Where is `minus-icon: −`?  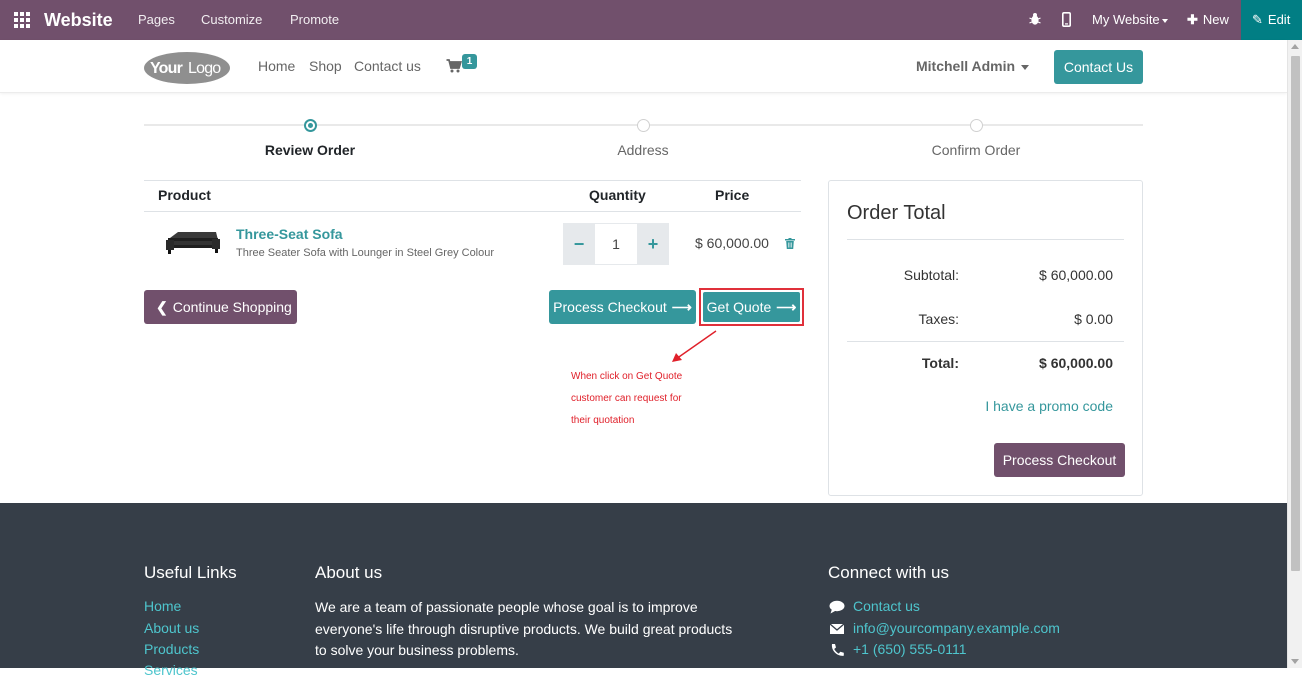
minus-icon: − is located at coordinates (579, 244).